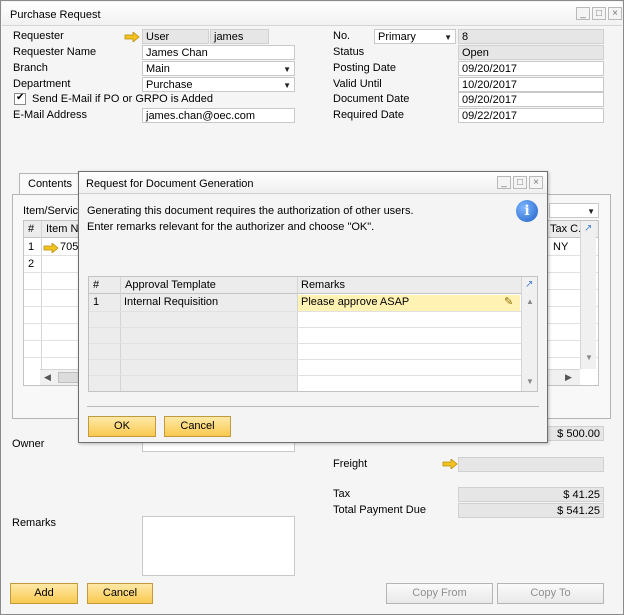 The width and height of the screenshot is (624, 615). I want to click on remarks-label: Remarks, so click(34, 523).